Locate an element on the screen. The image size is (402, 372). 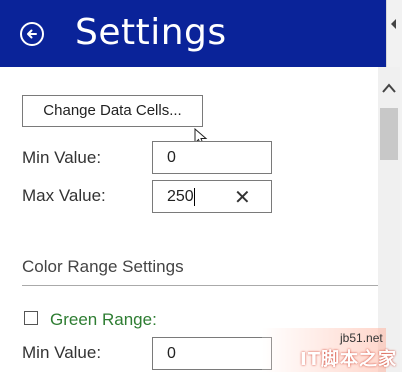
max-value-text: 250 is located at coordinates (180, 196).